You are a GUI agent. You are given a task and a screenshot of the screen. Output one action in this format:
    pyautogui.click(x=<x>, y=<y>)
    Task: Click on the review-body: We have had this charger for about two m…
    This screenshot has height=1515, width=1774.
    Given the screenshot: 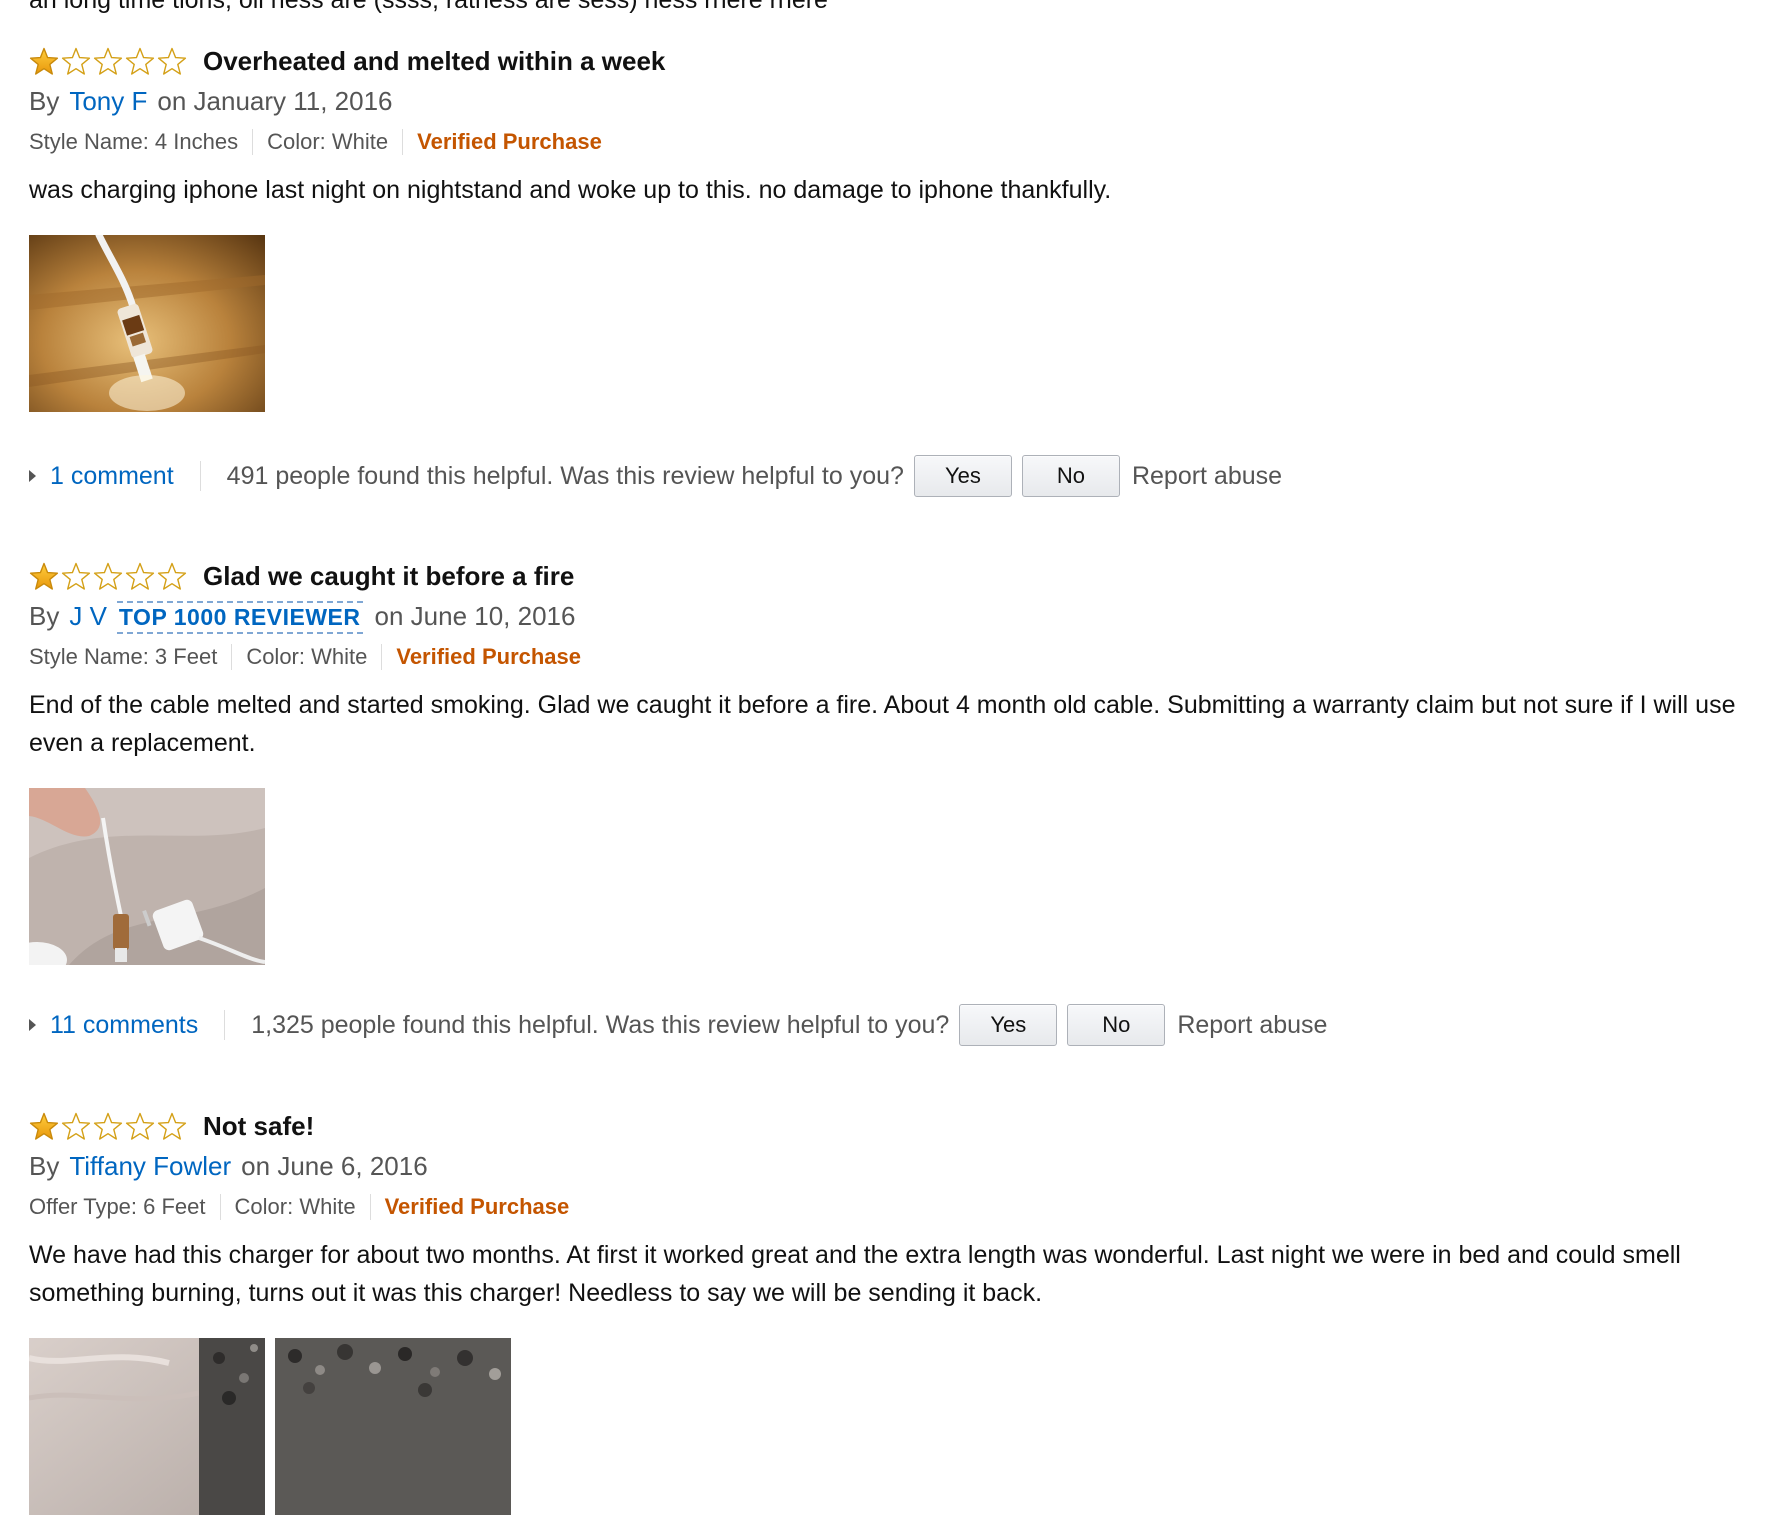 What is the action you would take?
    pyautogui.click(x=855, y=1274)
    